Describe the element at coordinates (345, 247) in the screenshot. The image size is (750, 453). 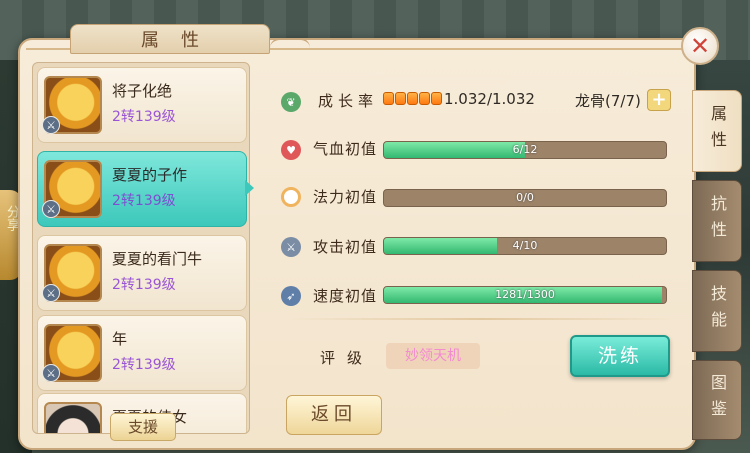
I see `stat-label-atk: 攻击初值` at that location.